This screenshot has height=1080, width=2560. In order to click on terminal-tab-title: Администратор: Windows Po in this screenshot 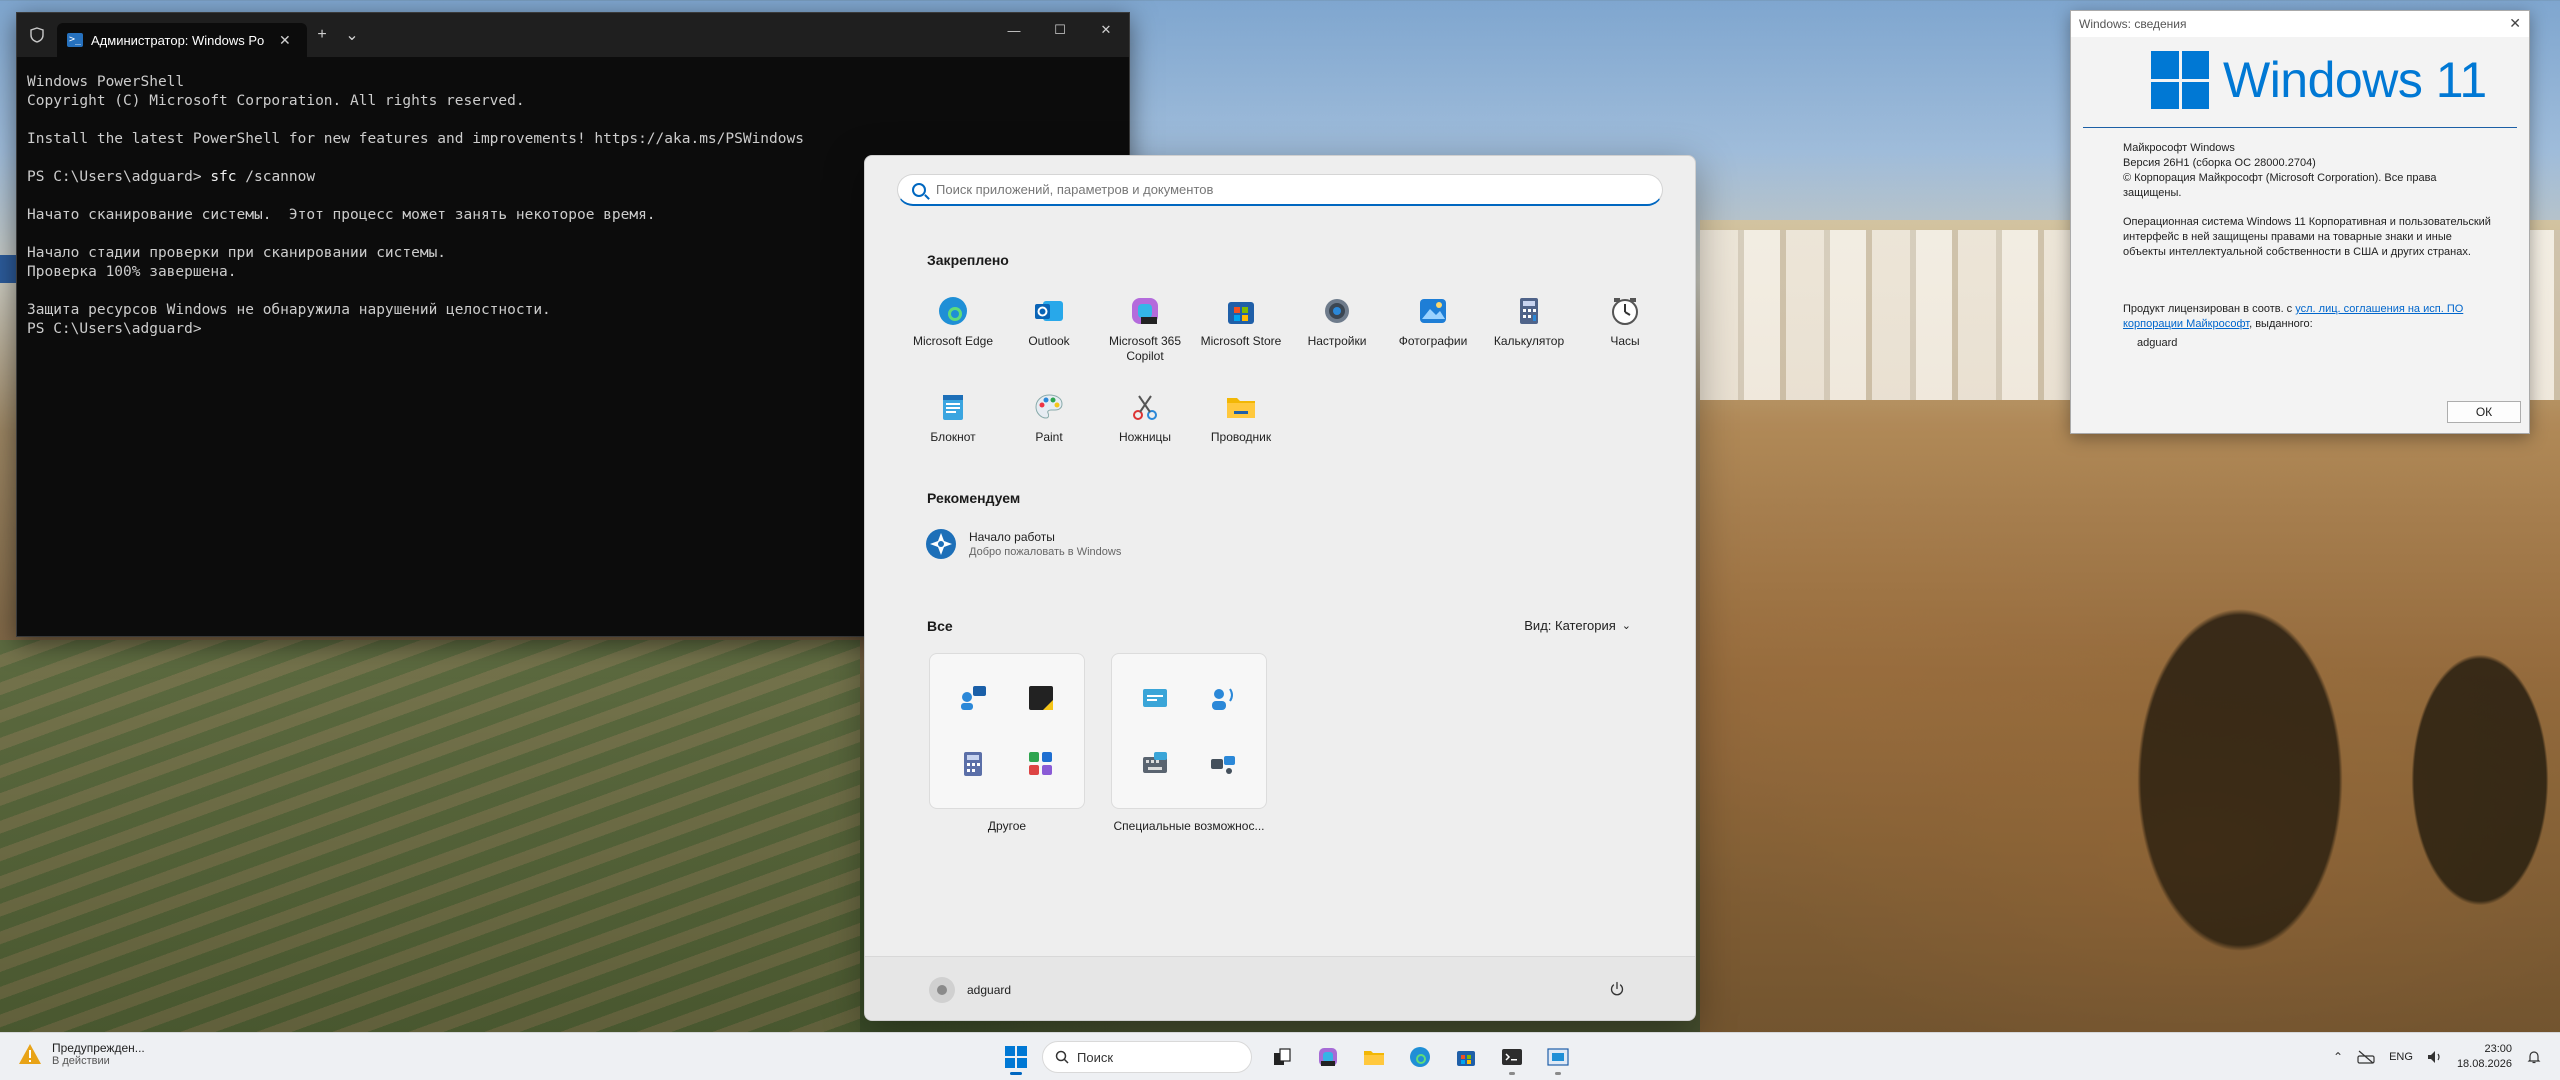, I will do `click(178, 40)`.